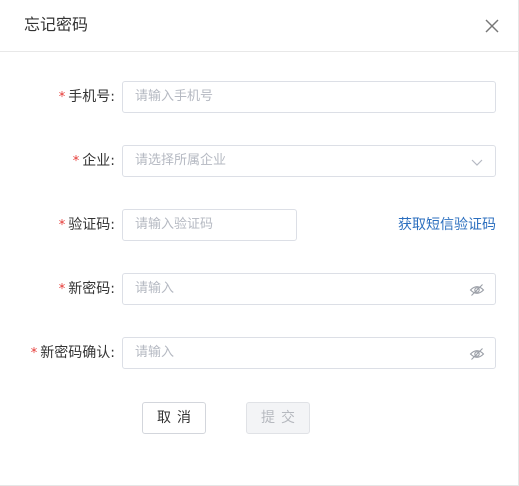 Image resolution: width=519 pixels, height=486 pixels. What do you see at coordinates (477, 162) in the screenshot?
I see `chevron-down-icon` at bounding box center [477, 162].